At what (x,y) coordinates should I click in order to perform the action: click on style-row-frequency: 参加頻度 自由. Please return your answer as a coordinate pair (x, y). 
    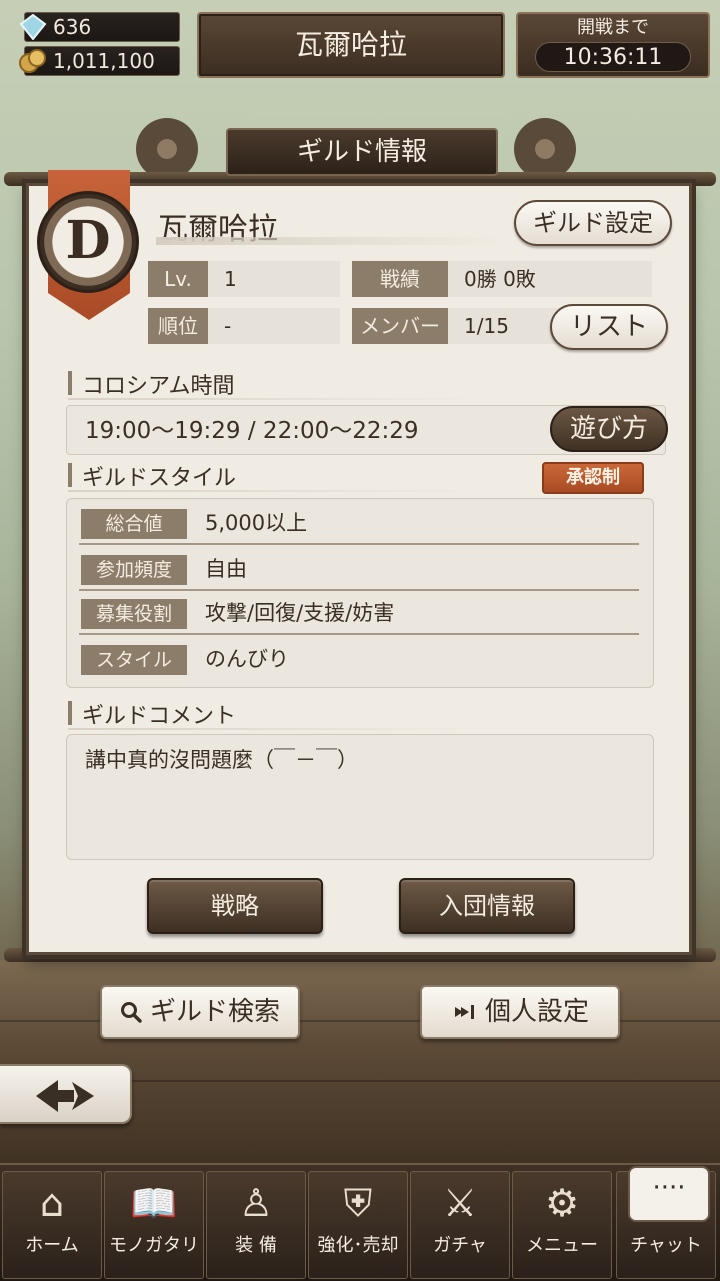
    Looking at the image, I should click on (359, 569).